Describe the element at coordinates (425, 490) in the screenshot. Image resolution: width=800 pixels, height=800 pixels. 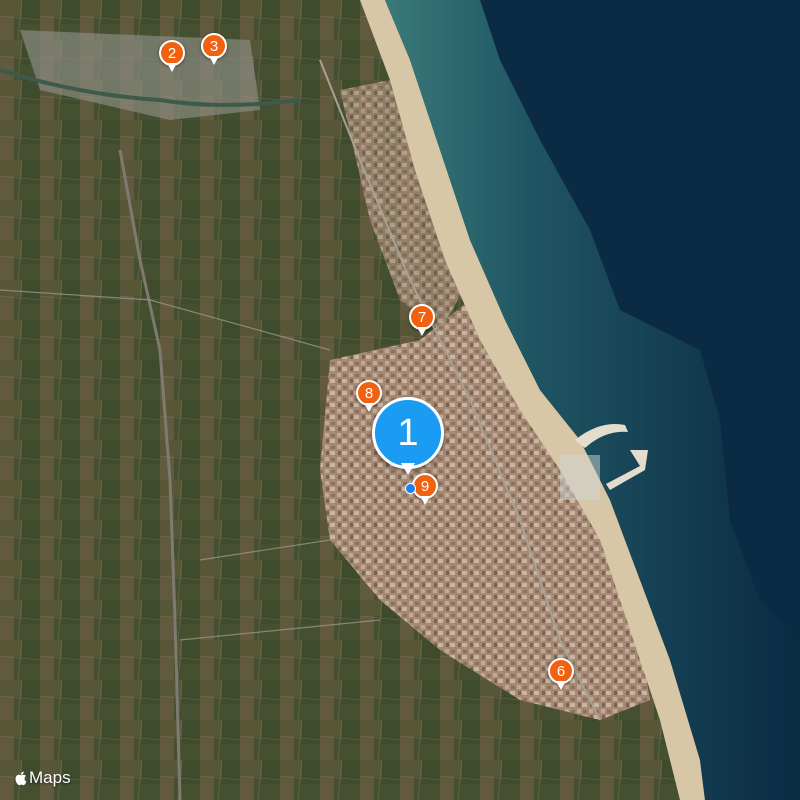
I see `map-marker-9: 9` at that location.